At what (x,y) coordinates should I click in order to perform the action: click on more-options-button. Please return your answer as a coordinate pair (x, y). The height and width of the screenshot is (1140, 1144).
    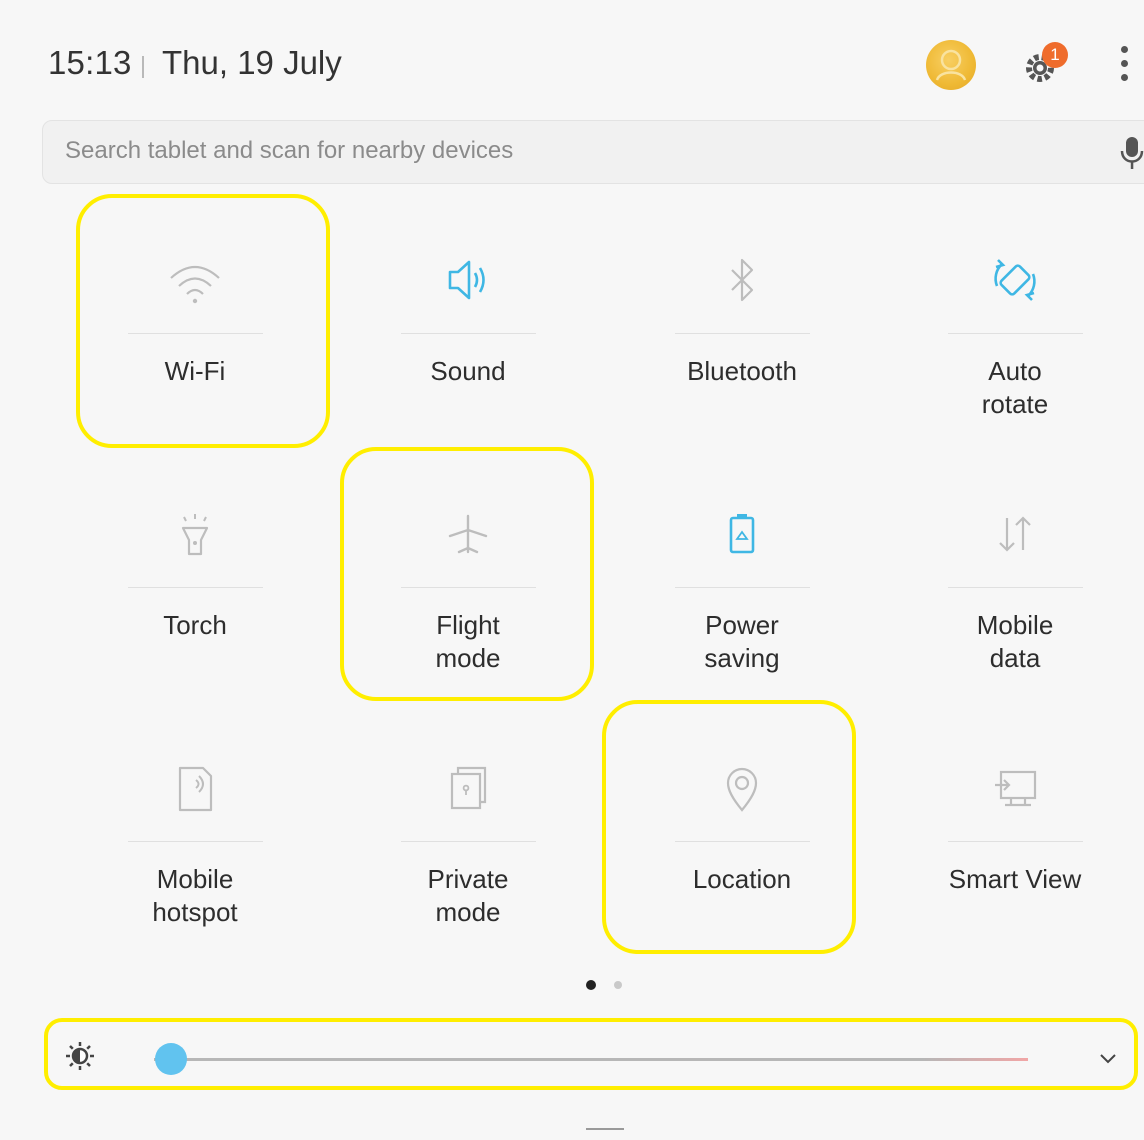
    Looking at the image, I should click on (1124, 66).